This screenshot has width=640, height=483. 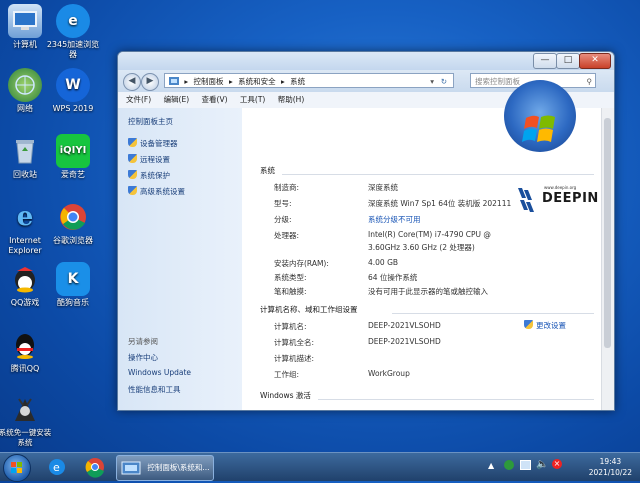 I want to click on back-button: ◀, so click(x=132, y=82).